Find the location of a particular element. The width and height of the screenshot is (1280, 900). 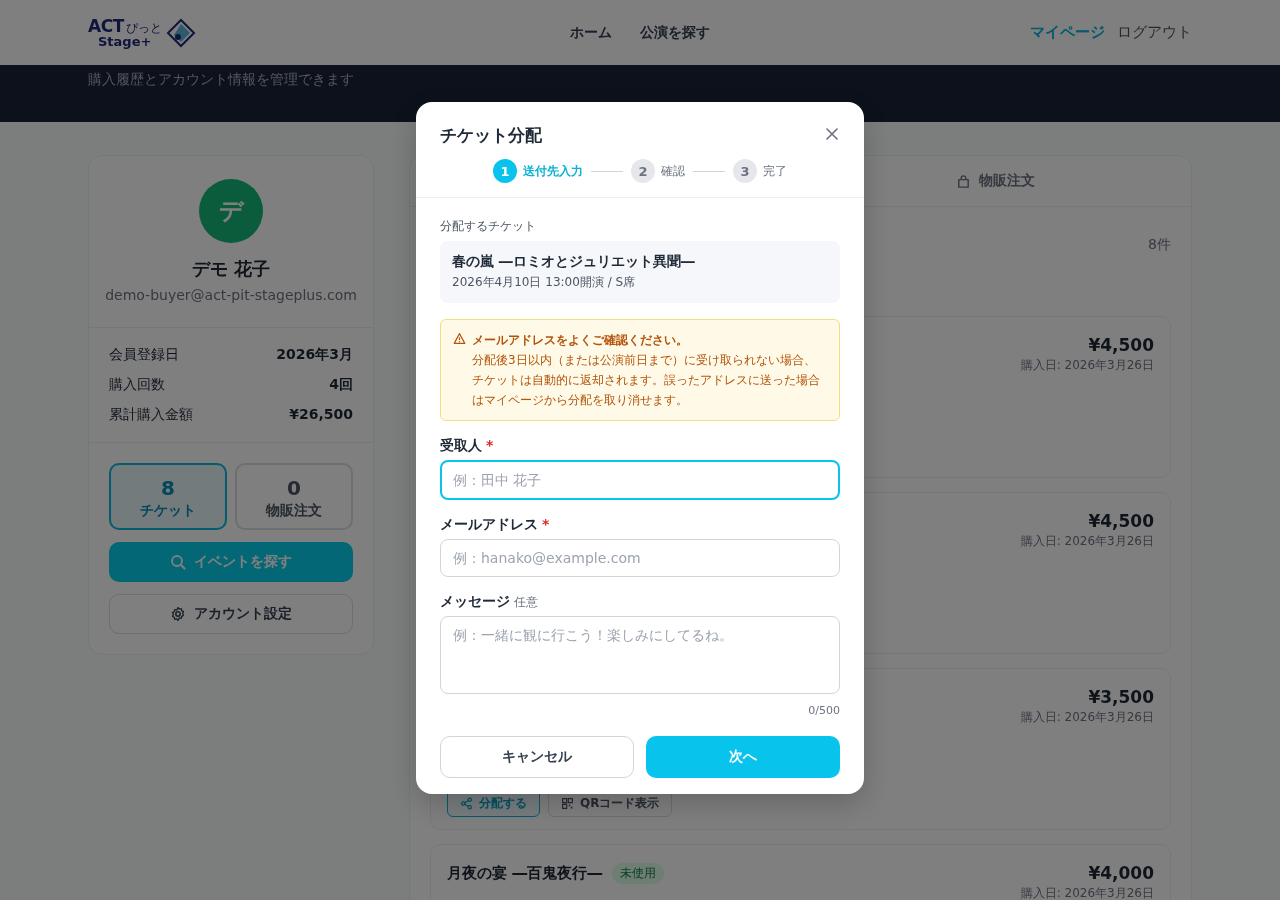

avatar: デ is located at coordinates (231, 211).